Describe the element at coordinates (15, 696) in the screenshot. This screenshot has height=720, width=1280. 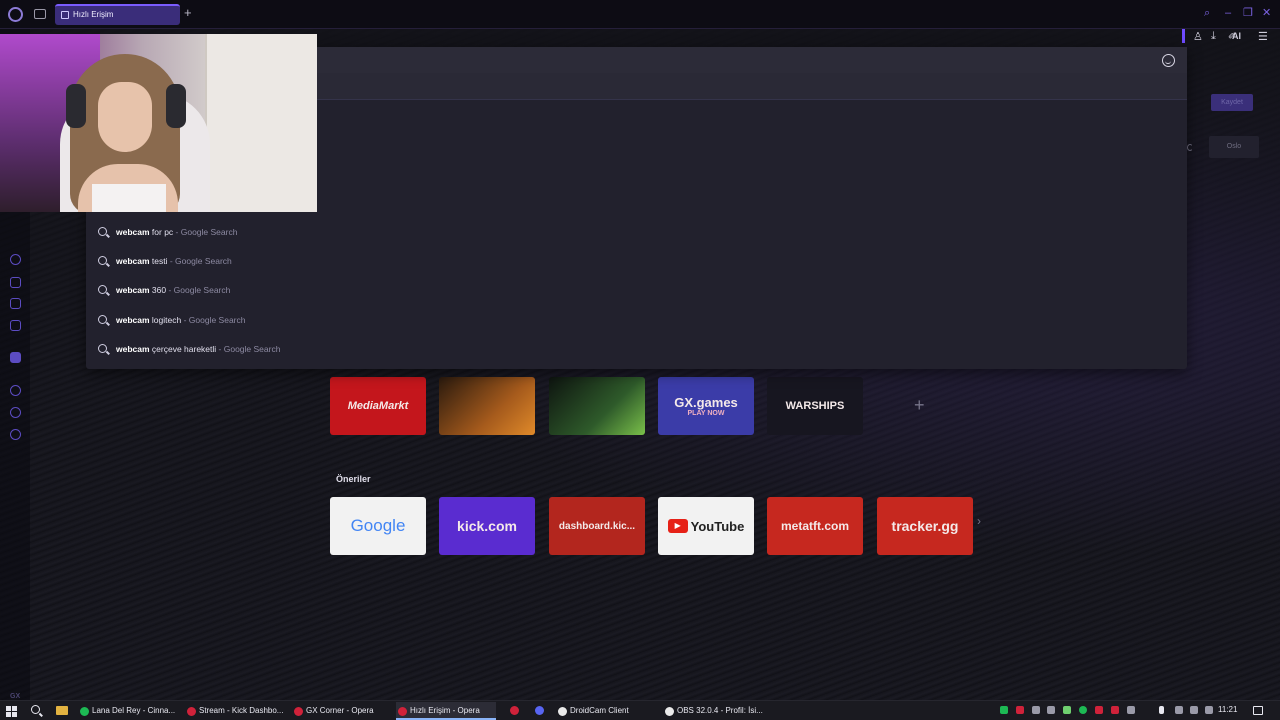
I see `gx-label: GX` at that location.